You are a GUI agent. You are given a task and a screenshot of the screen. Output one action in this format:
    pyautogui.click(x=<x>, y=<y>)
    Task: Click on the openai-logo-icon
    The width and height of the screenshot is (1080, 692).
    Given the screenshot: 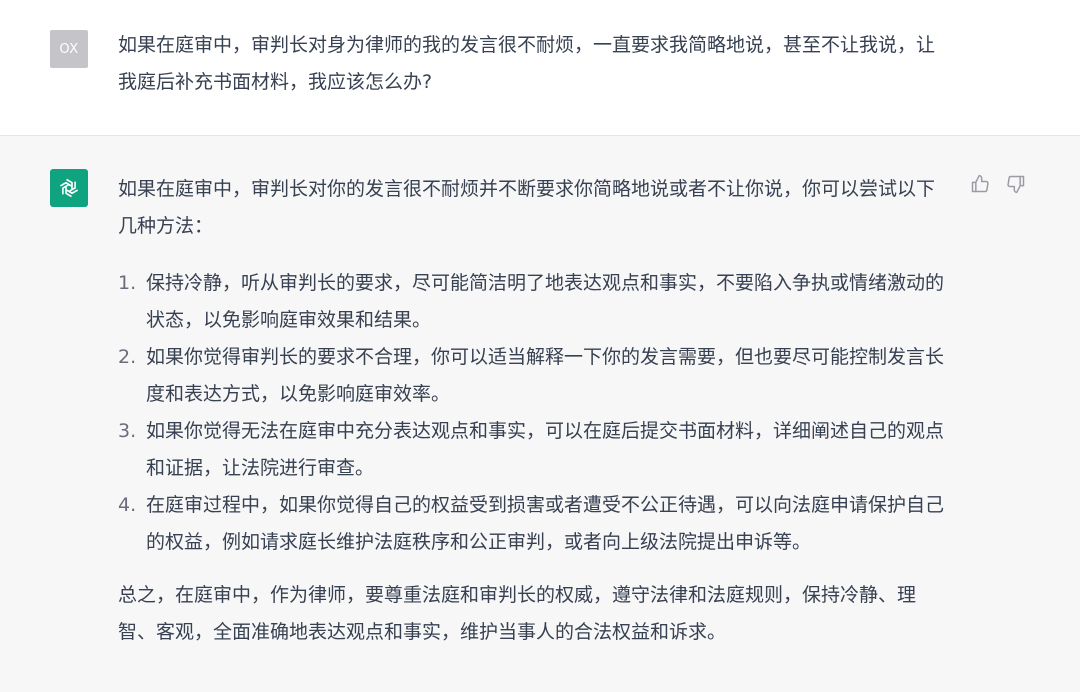 What is the action you would take?
    pyautogui.click(x=69, y=188)
    